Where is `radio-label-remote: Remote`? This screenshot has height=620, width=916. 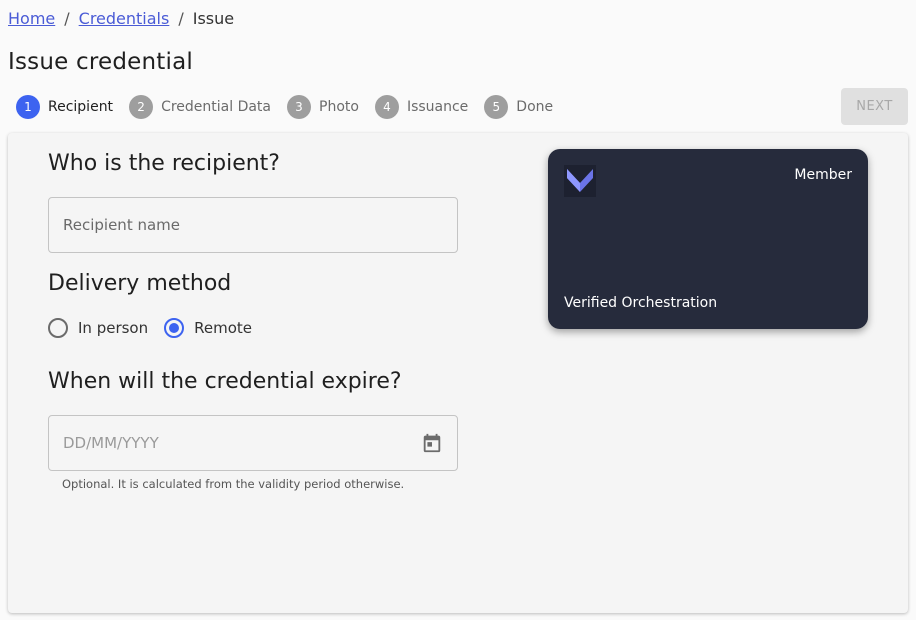 radio-label-remote: Remote is located at coordinates (223, 328).